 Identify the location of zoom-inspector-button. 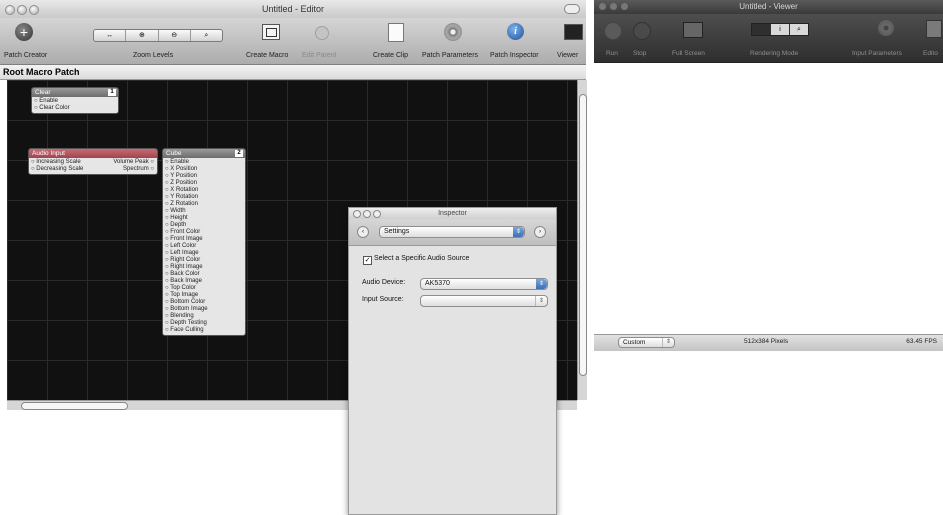
(377, 214).